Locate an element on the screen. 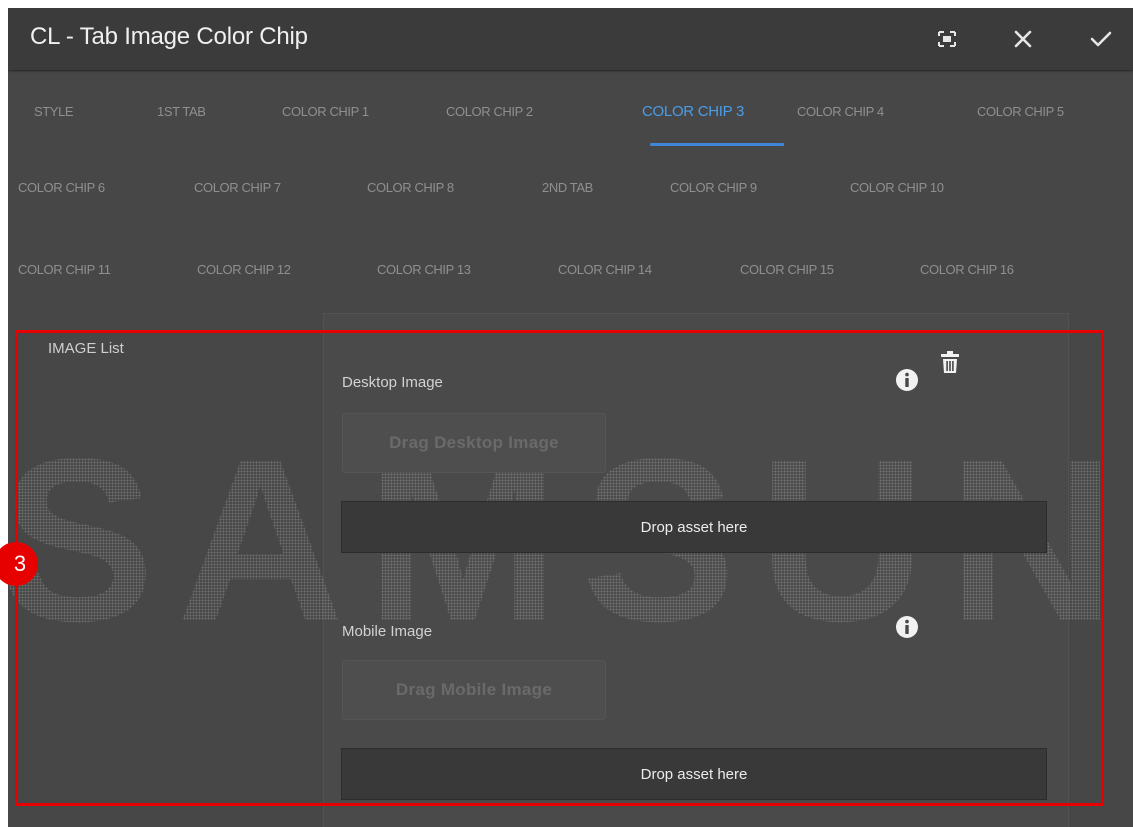  tab-color-chip-4: COLOR CHIP 4 is located at coordinates (840, 111).